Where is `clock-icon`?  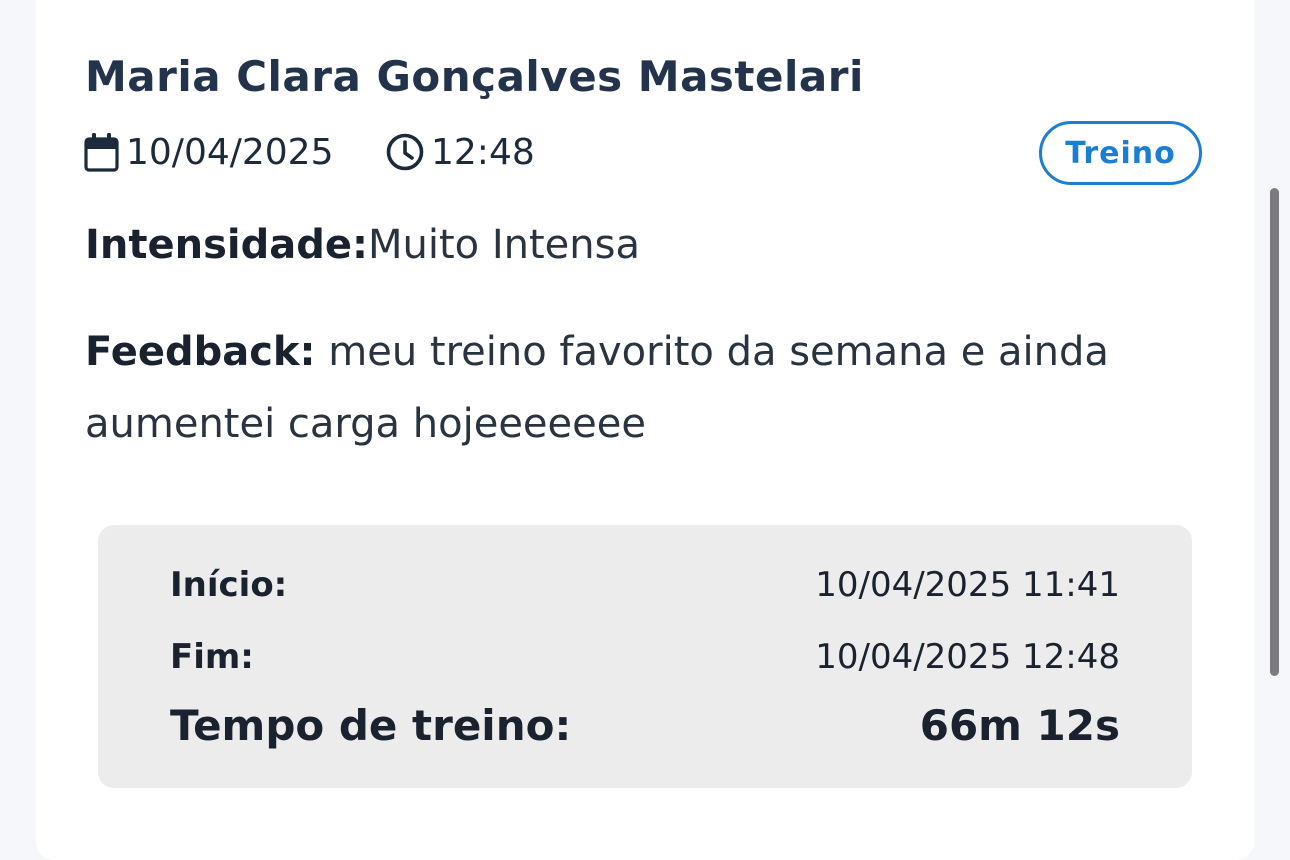
clock-icon is located at coordinates (405, 152).